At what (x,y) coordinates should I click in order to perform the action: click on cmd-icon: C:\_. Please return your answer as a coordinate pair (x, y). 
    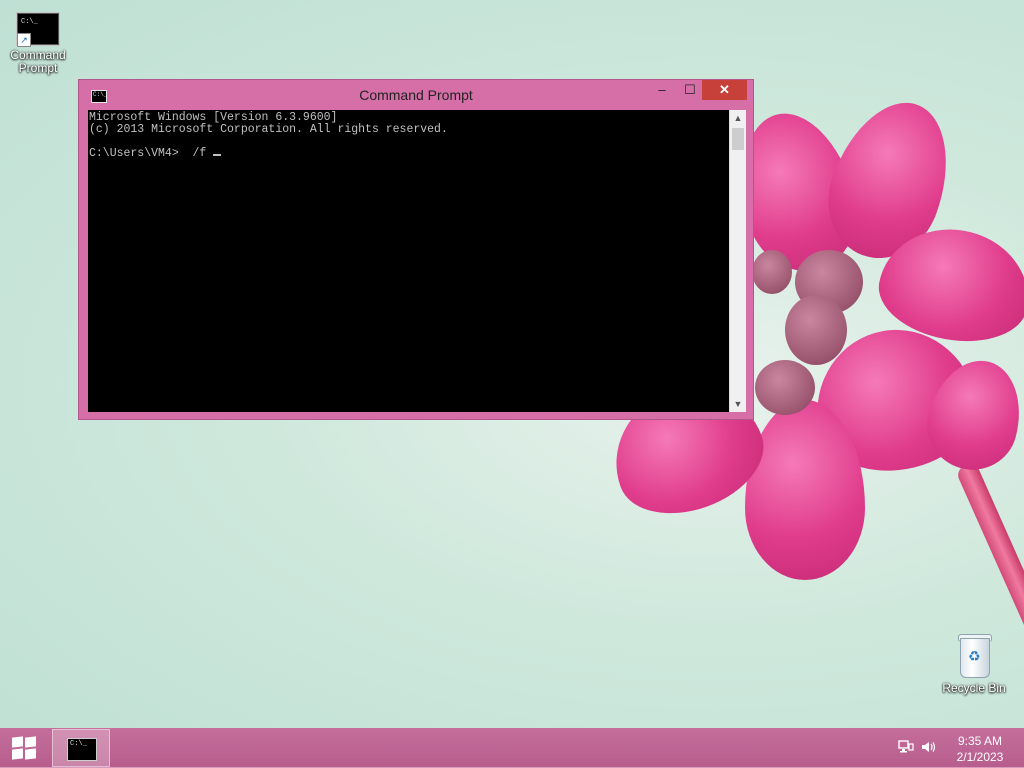
    Looking at the image, I should click on (82, 749).